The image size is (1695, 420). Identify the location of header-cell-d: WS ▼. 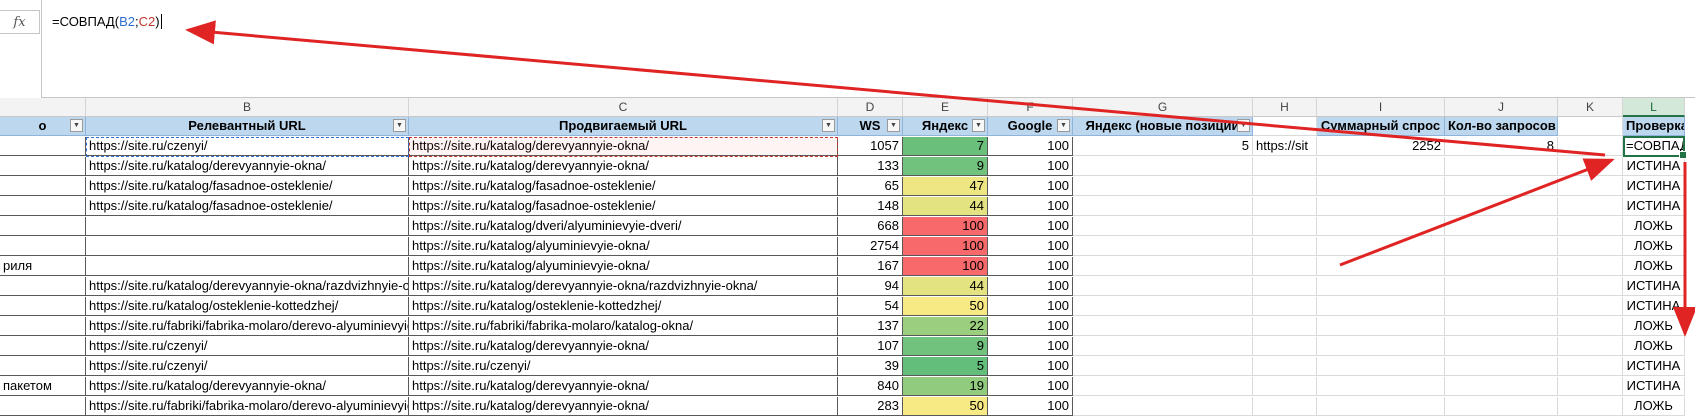
(870, 126).